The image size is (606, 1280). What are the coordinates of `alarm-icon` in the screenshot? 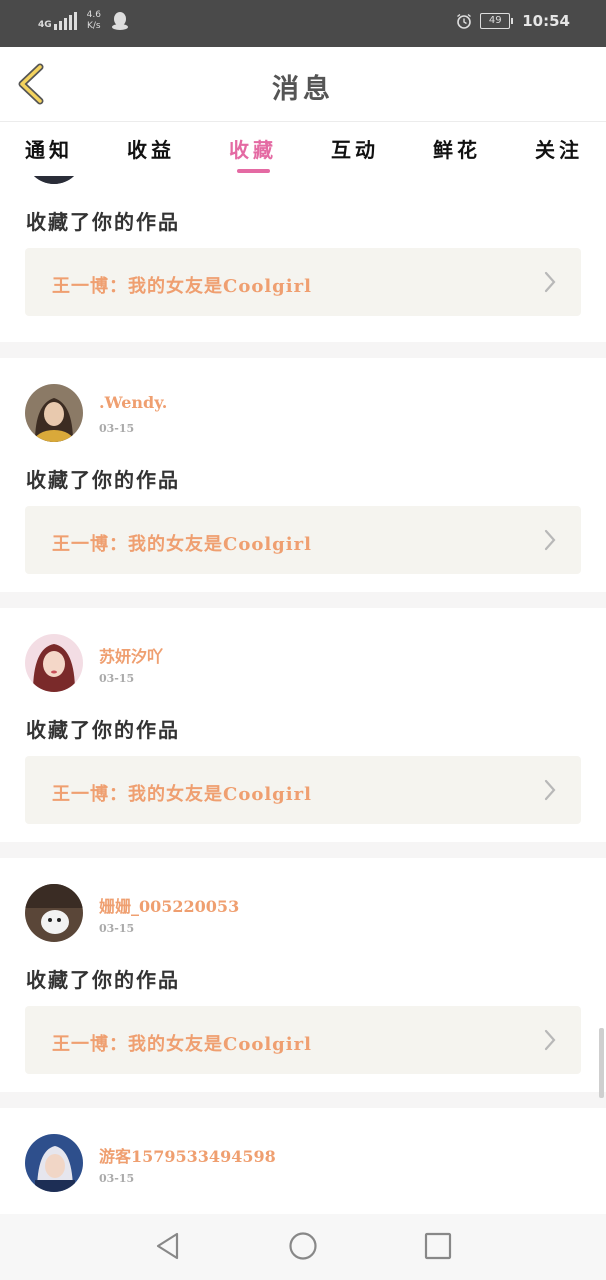 It's located at (464, 21).